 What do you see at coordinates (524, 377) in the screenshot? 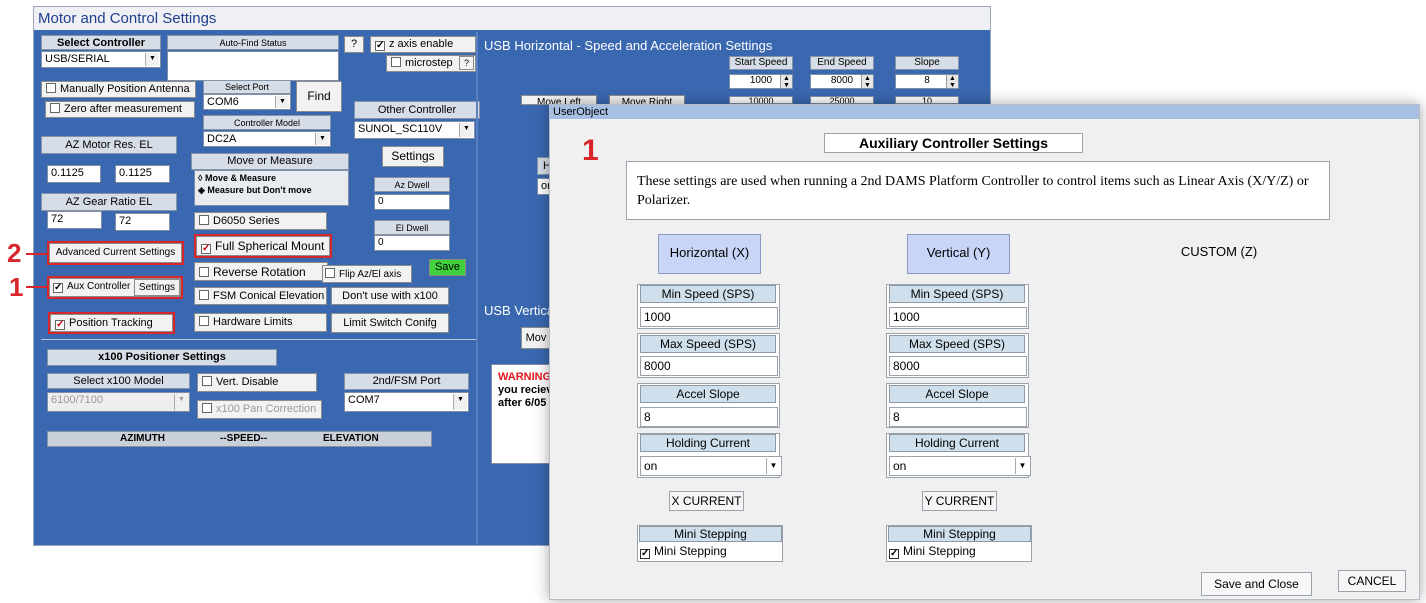
I see `warning-title: WARNING` at bounding box center [524, 377].